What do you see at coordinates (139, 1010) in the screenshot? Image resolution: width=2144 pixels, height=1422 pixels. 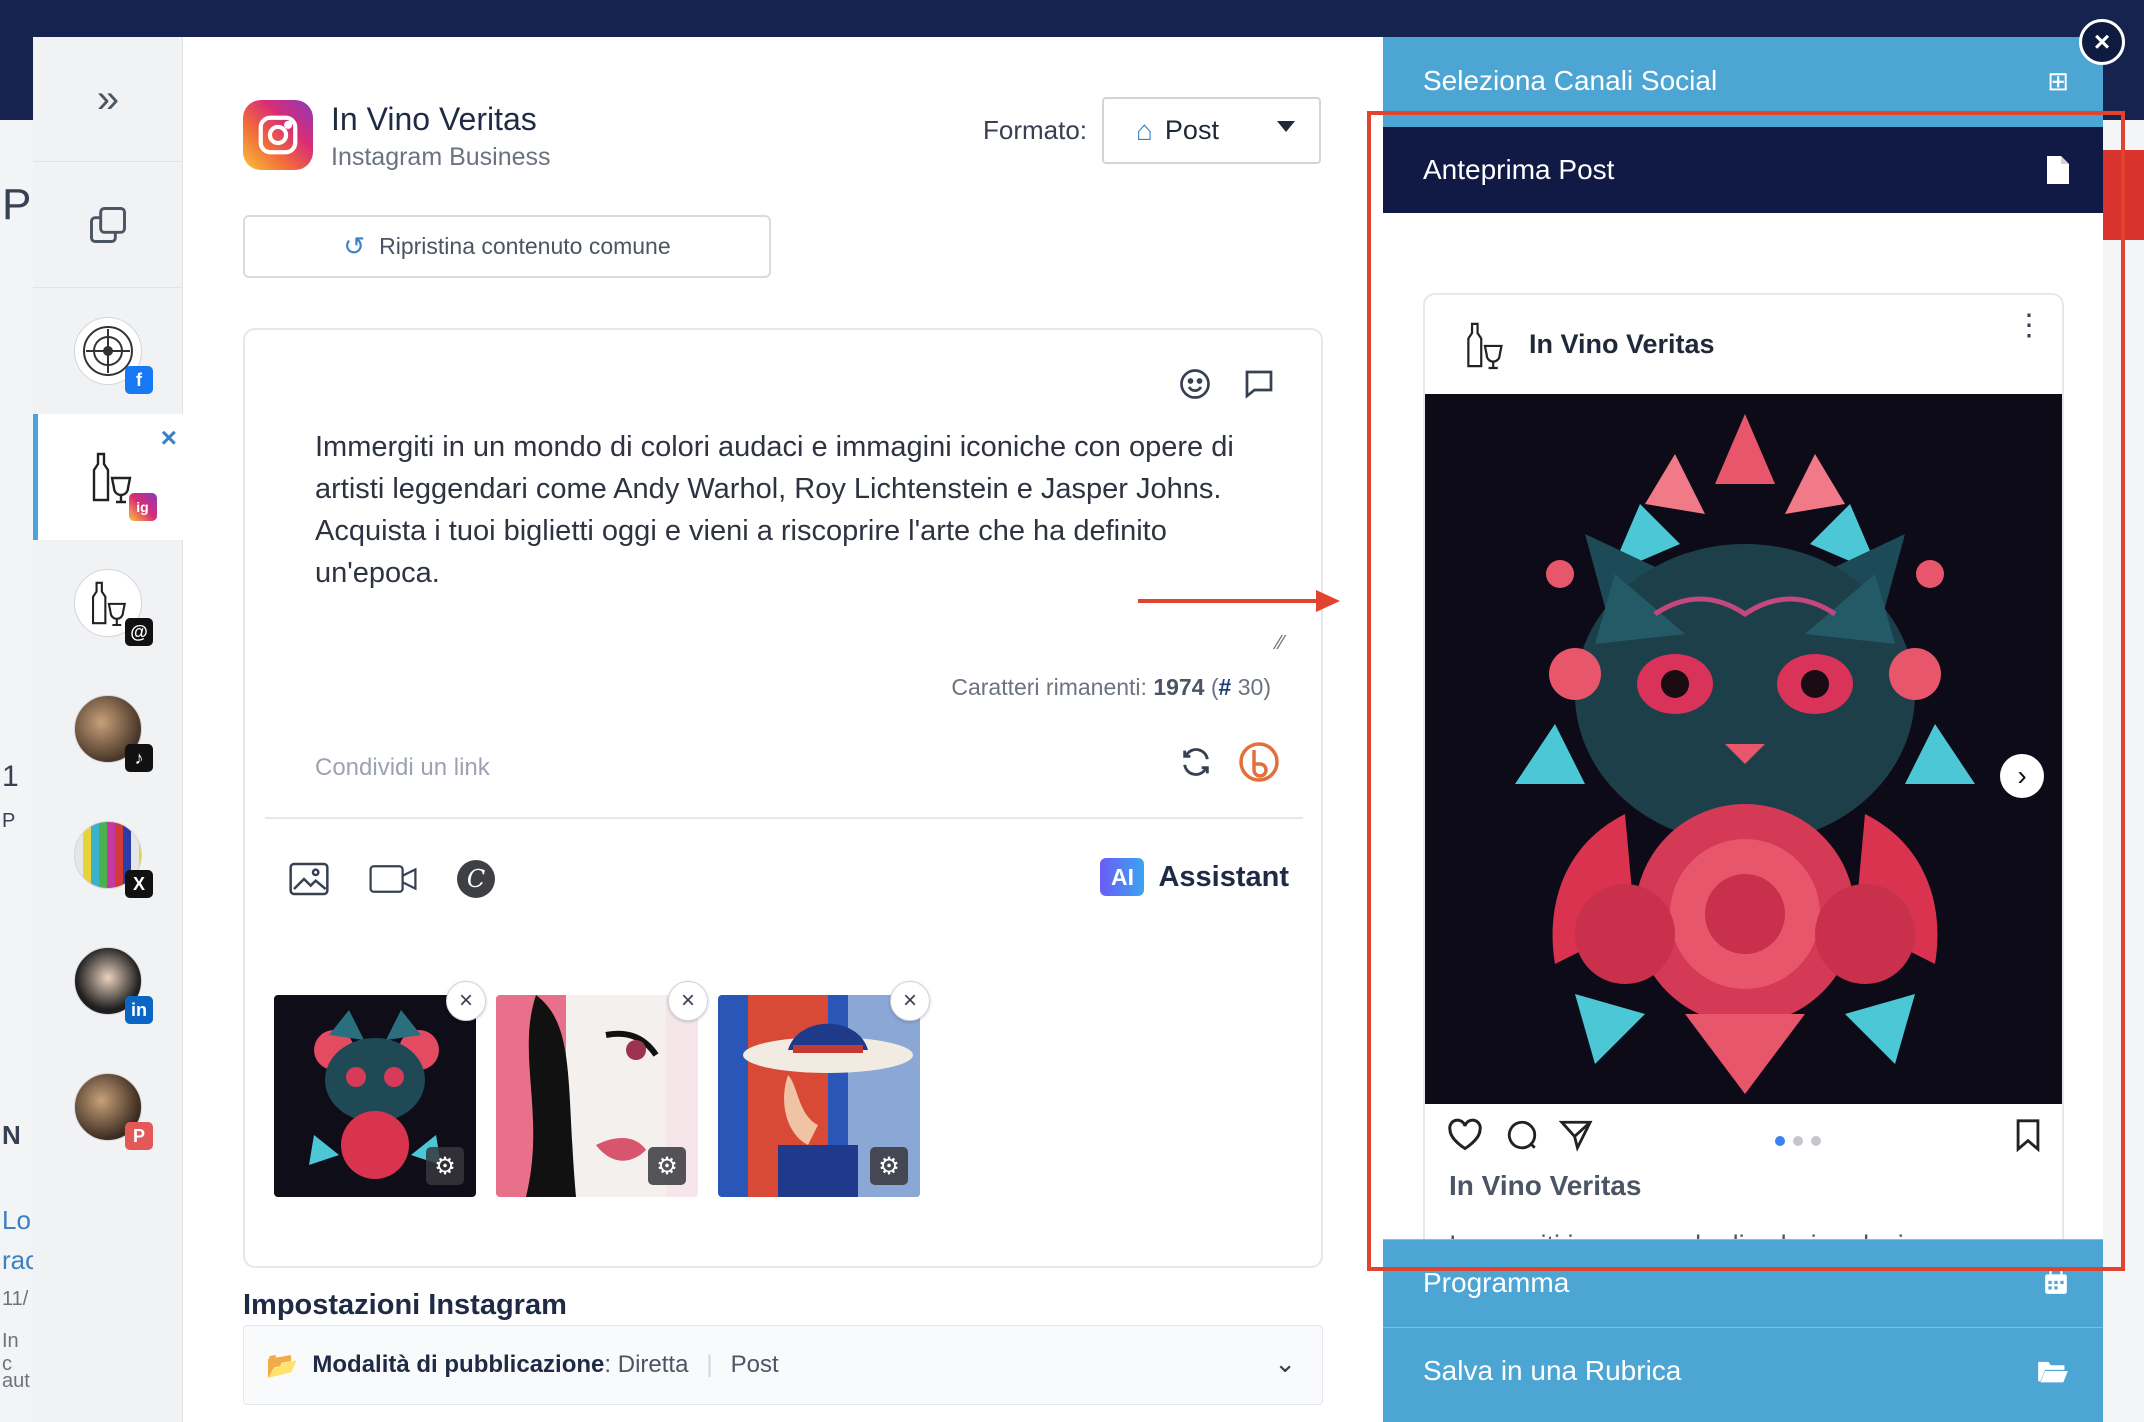 I see `linkedin-icon: in` at bounding box center [139, 1010].